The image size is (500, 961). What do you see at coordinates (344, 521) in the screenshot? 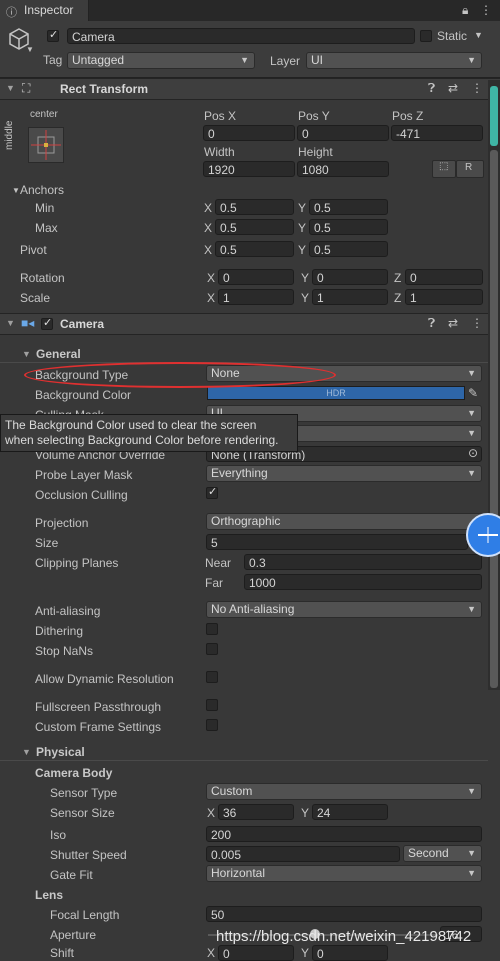
I see `projection-dropdown: Orthographic` at bounding box center [344, 521].